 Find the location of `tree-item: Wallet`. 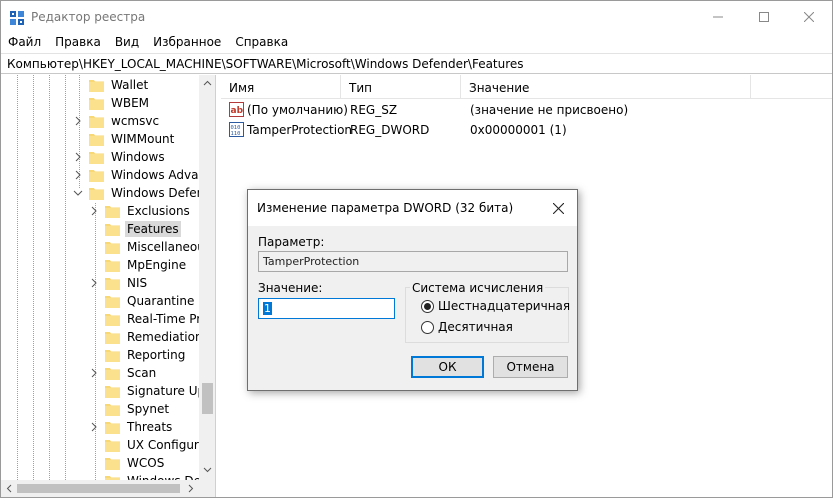

tree-item: Wallet is located at coordinates (119, 85).